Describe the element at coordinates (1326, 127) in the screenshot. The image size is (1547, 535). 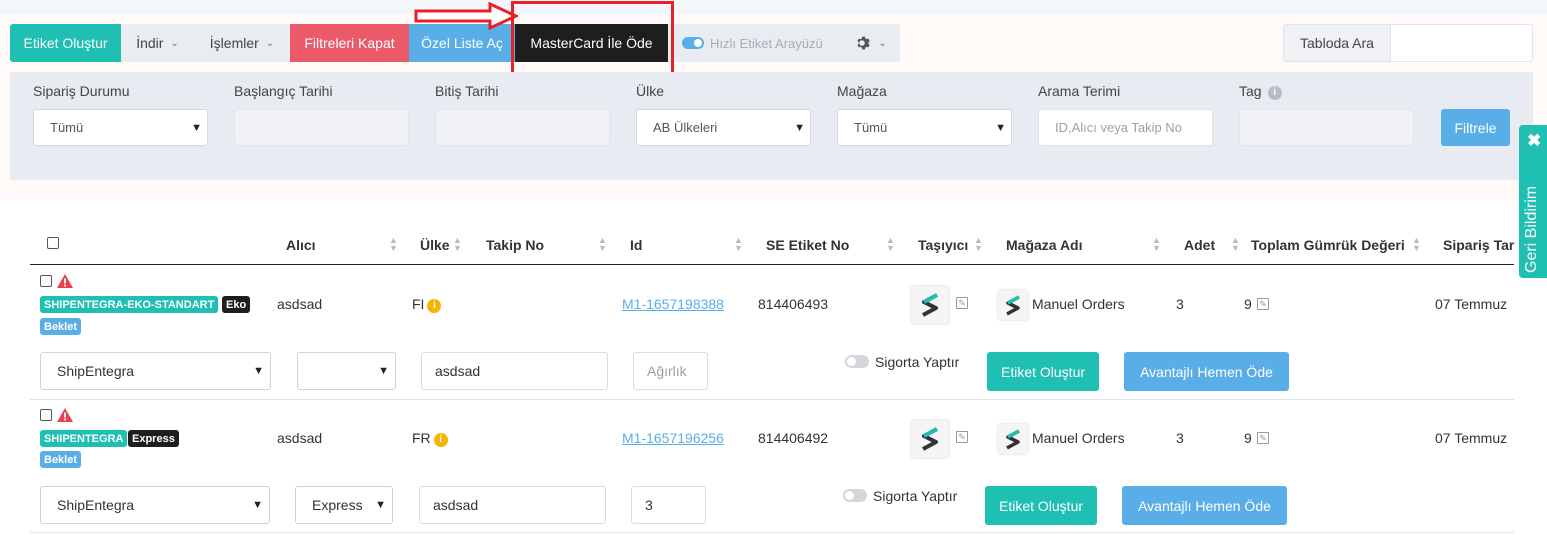
I see `tag-input` at that location.